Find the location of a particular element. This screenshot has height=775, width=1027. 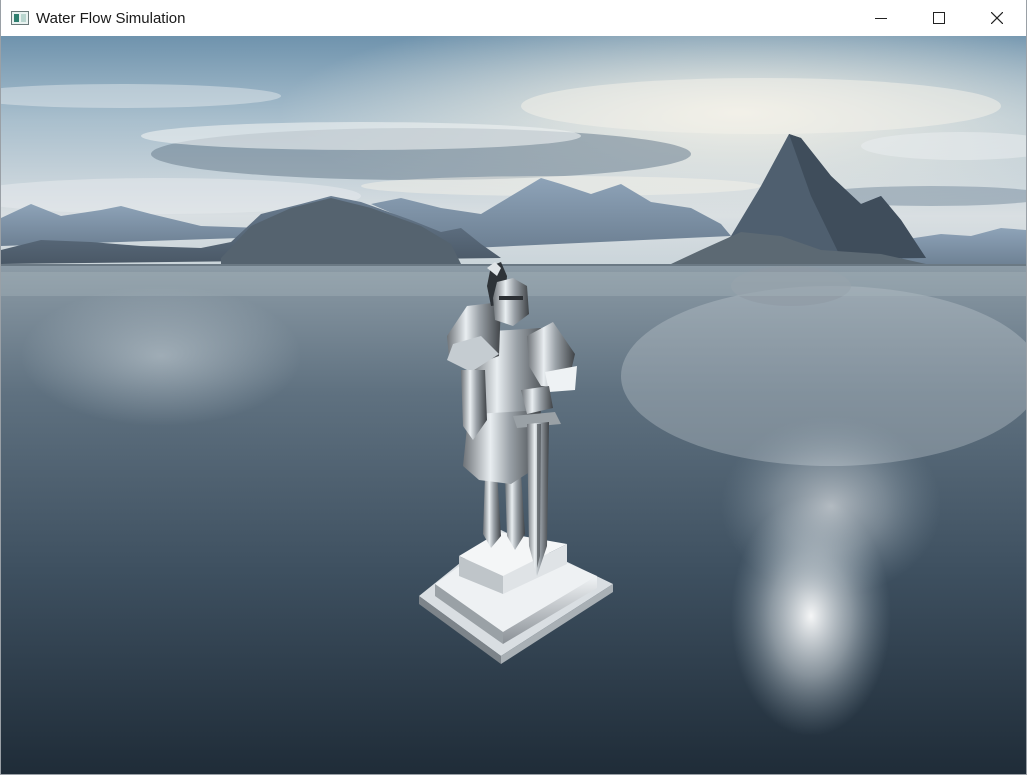

window-title: Water Flow Simulation is located at coordinates (111, 18).